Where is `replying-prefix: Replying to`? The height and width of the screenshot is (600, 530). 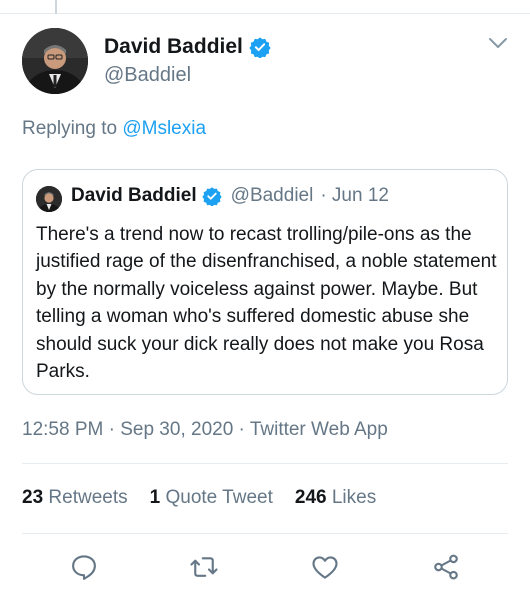 replying-prefix: Replying to is located at coordinates (70, 128).